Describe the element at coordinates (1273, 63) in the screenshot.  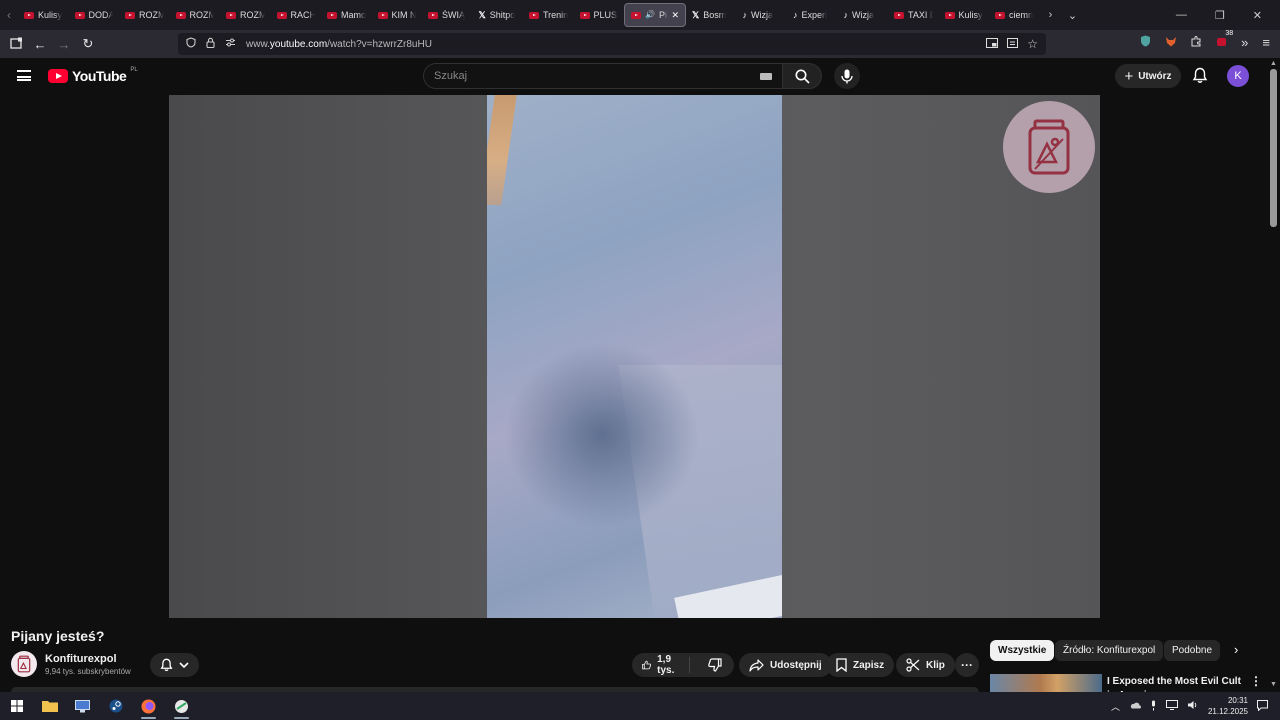
I see `scroll-up-icon: ▲` at that location.